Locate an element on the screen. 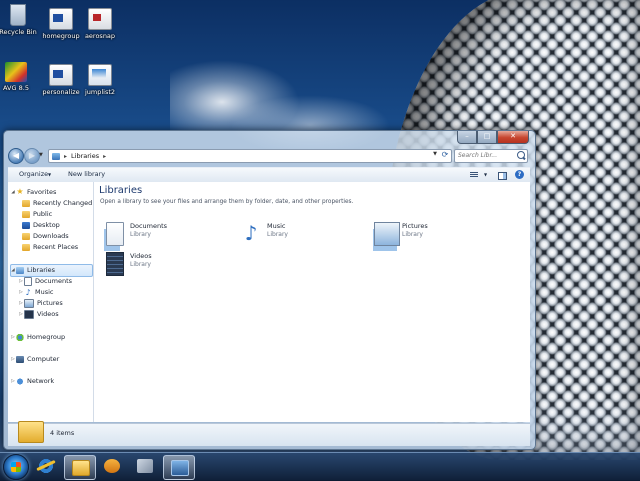  page-title: Libraries is located at coordinates (121, 190).